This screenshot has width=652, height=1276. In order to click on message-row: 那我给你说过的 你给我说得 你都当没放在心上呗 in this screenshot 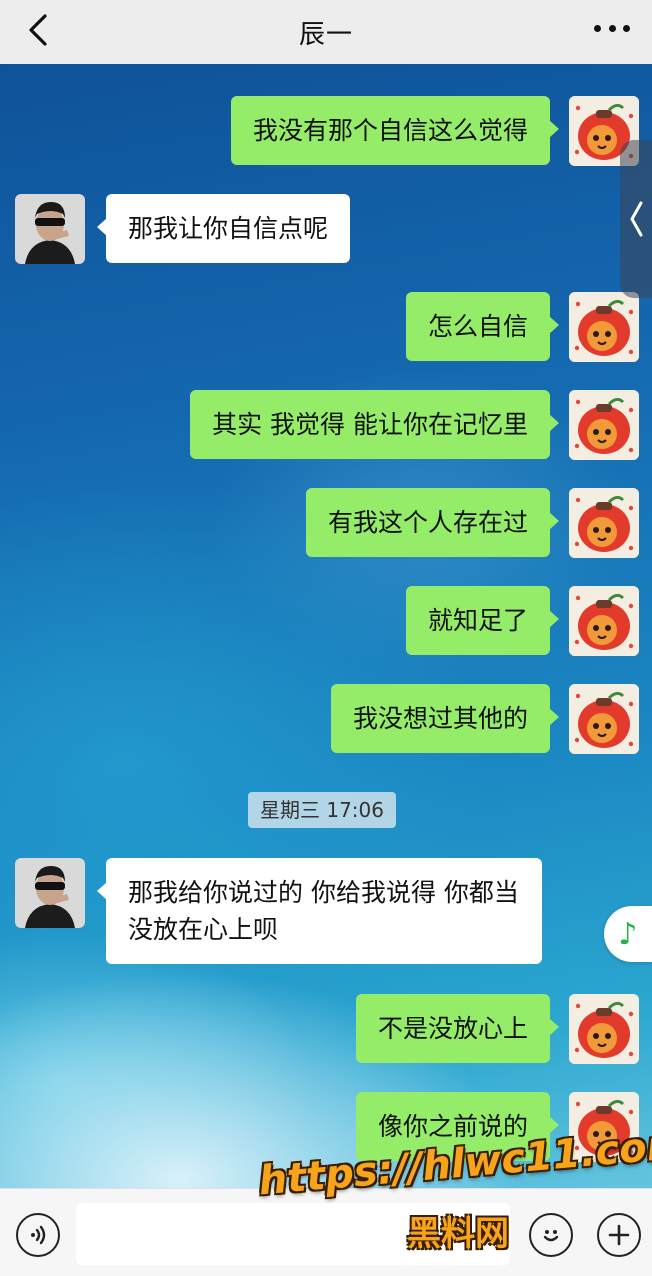, I will do `click(326, 913)`.